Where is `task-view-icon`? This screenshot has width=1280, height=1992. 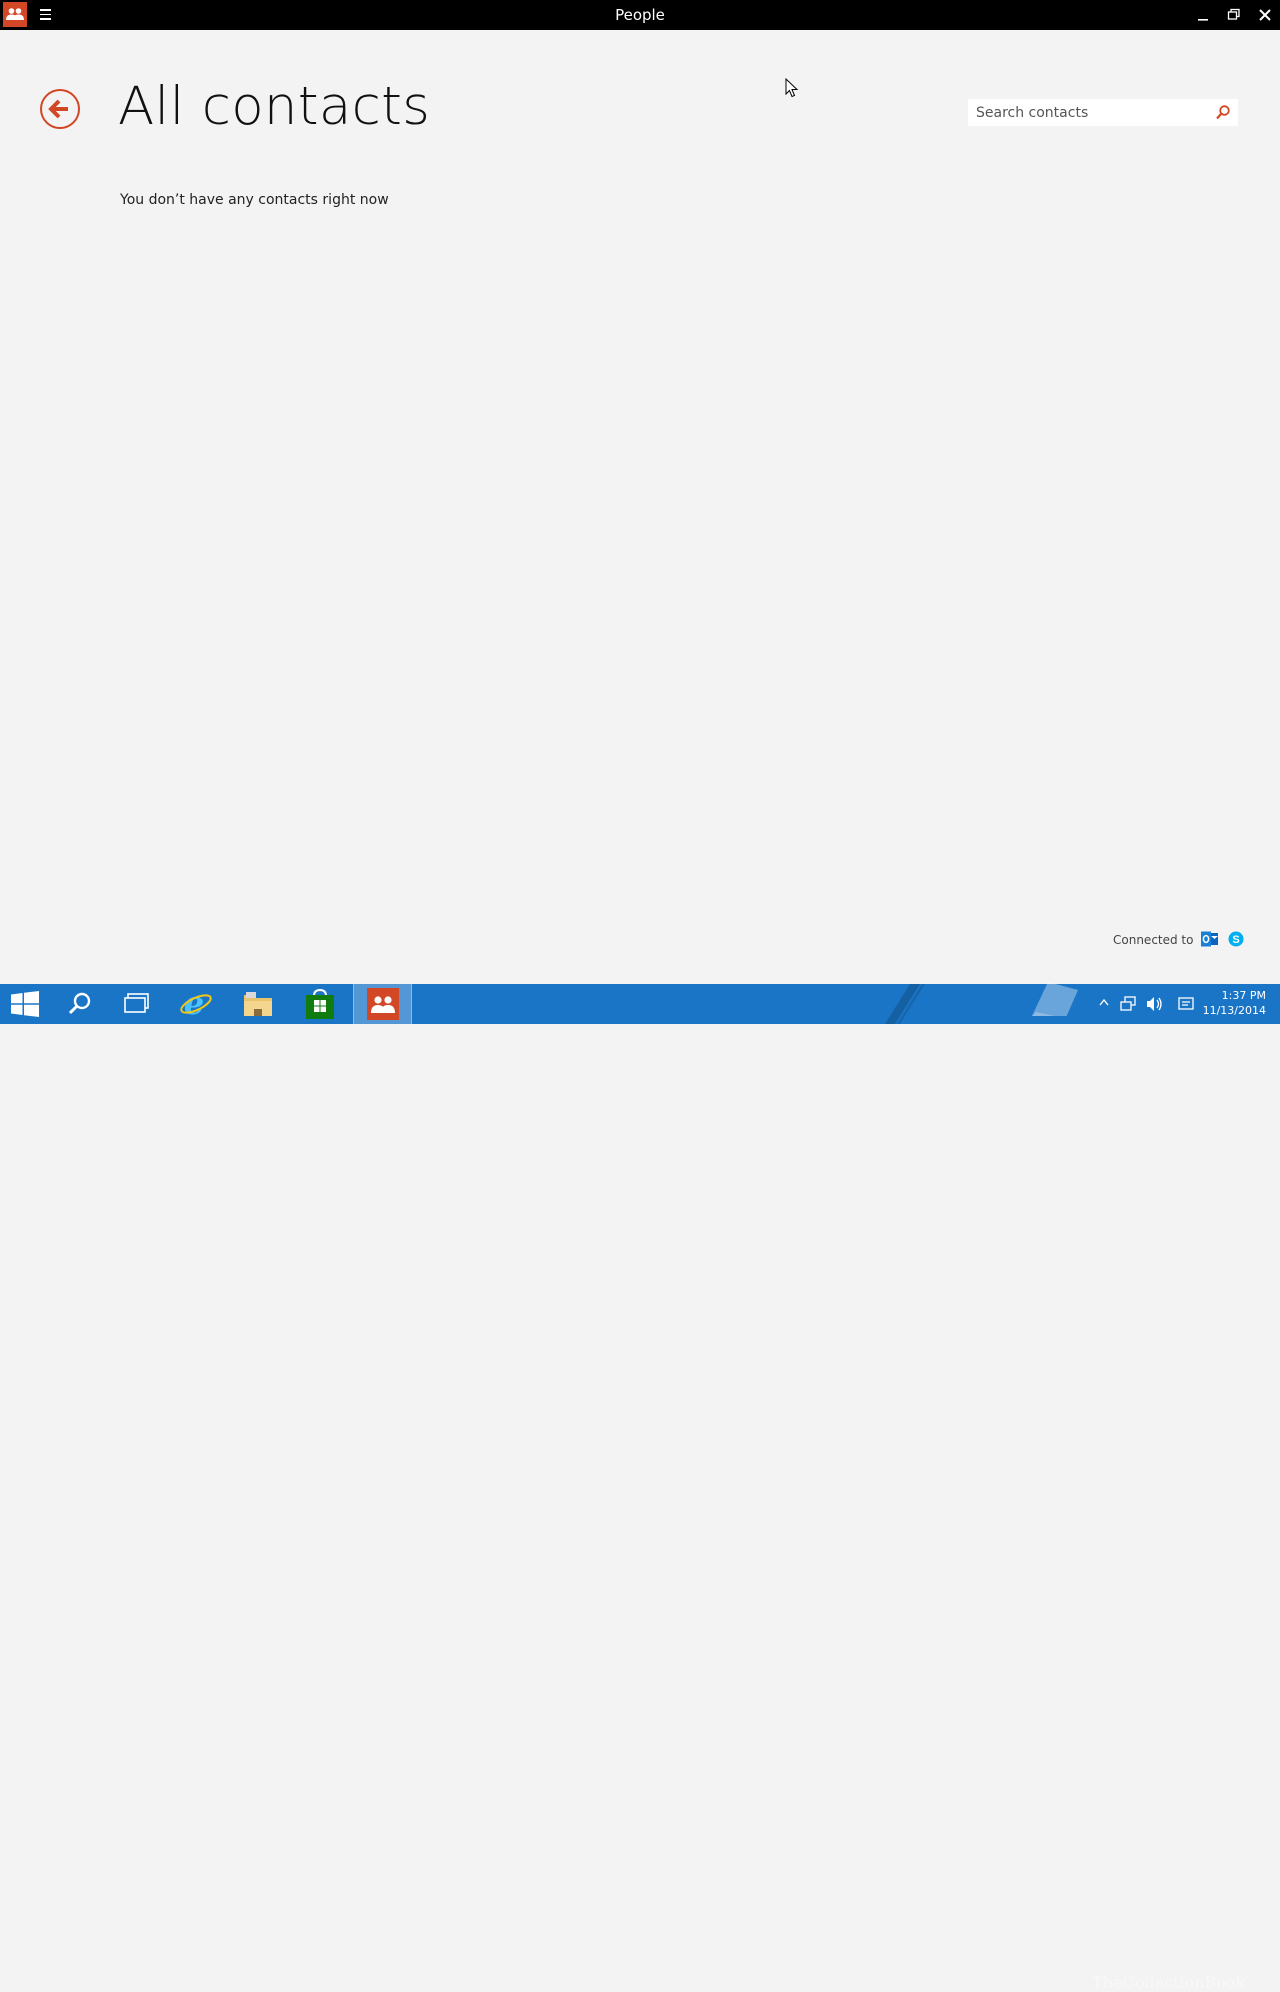 task-view-icon is located at coordinates (136, 1003).